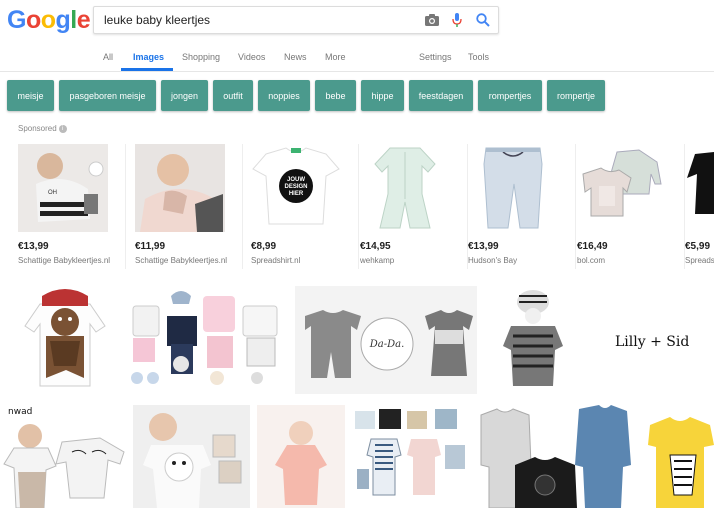 The image size is (714, 508). What do you see at coordinates (150, 246) in the screenshot?
I see `product-price: €11,99` at bounding box center [150, 246].